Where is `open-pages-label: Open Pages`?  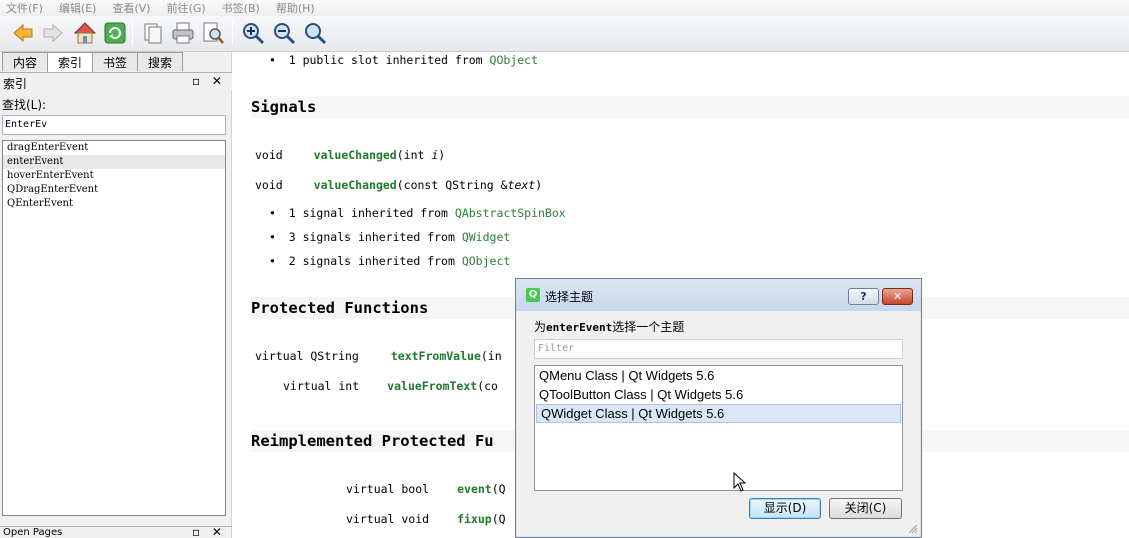 open-pages-label: Open Pages is located at coordinates (33, 532).